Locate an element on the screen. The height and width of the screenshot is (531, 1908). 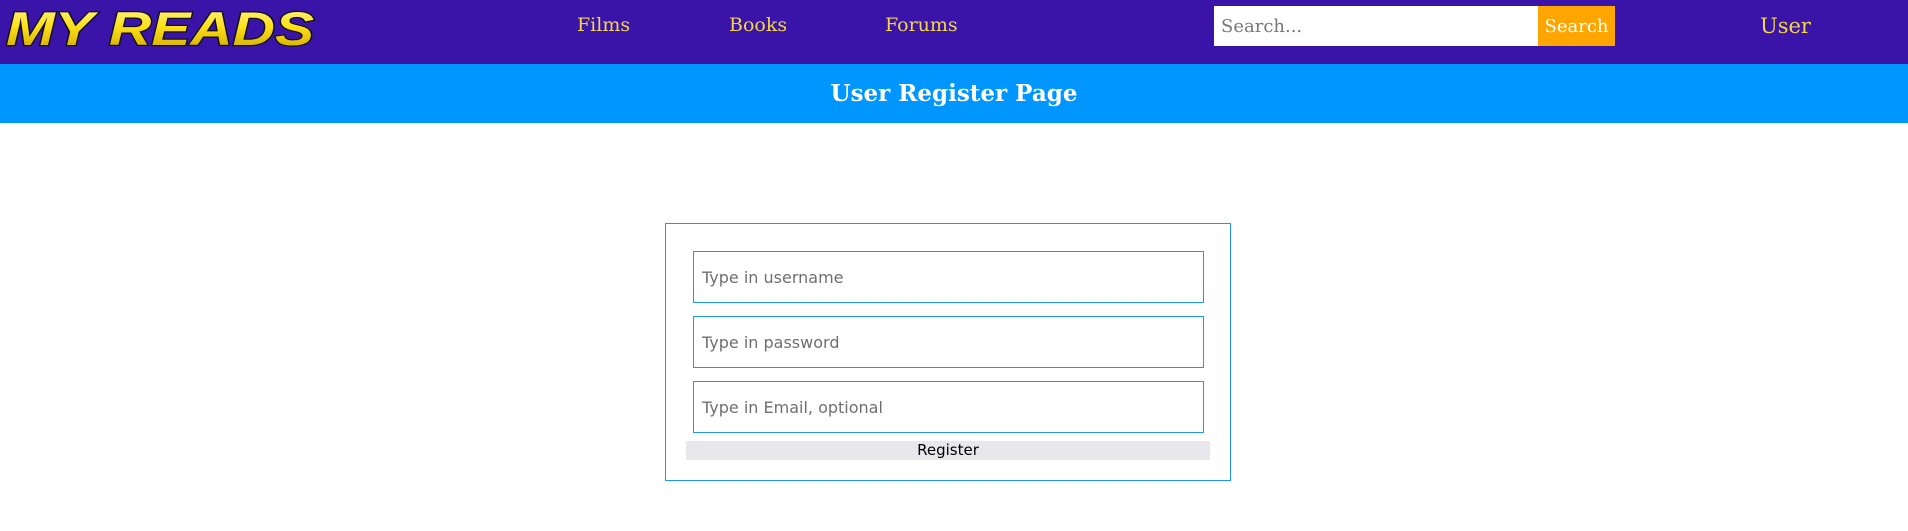
brand-logo-image: MY READS is located at coordinates (160, 27).